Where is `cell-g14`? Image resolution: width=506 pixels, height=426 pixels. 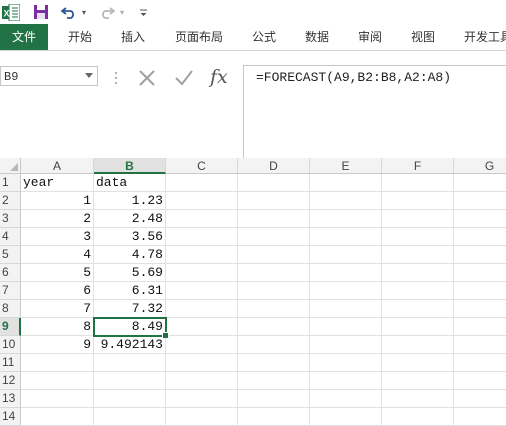
cell-g14 is located at coordinates (480, 417).